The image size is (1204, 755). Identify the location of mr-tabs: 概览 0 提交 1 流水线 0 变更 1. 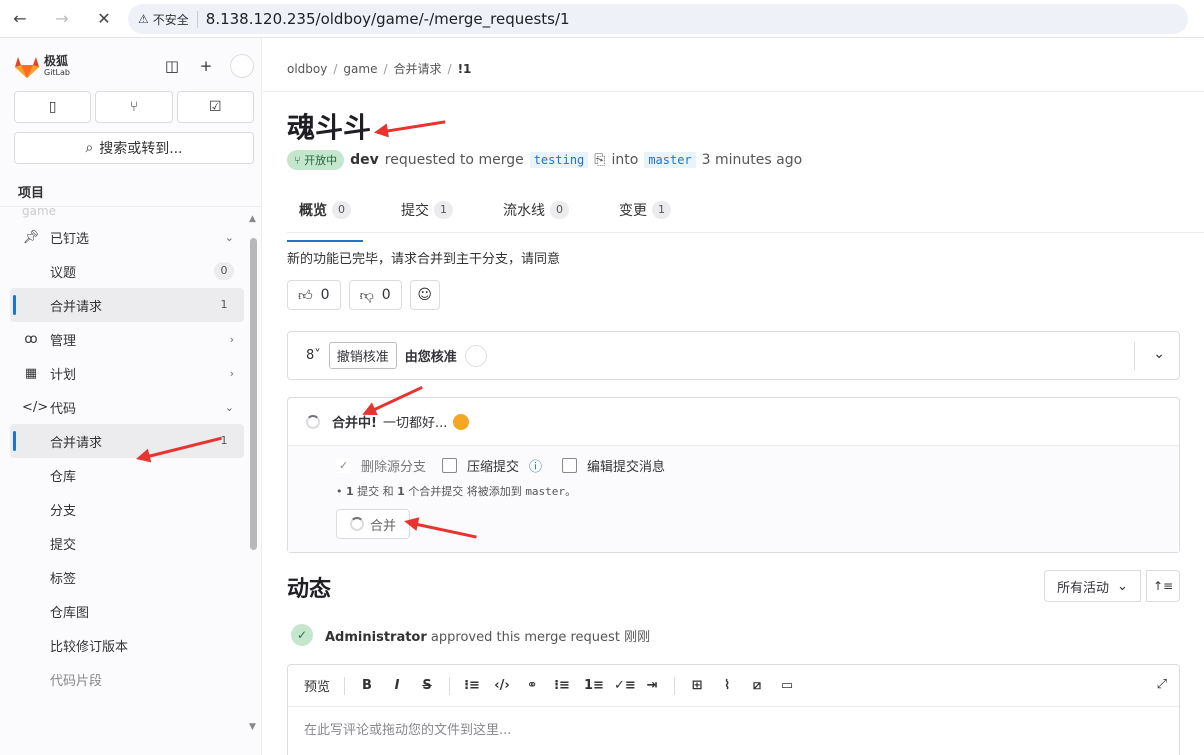
(485, 220).